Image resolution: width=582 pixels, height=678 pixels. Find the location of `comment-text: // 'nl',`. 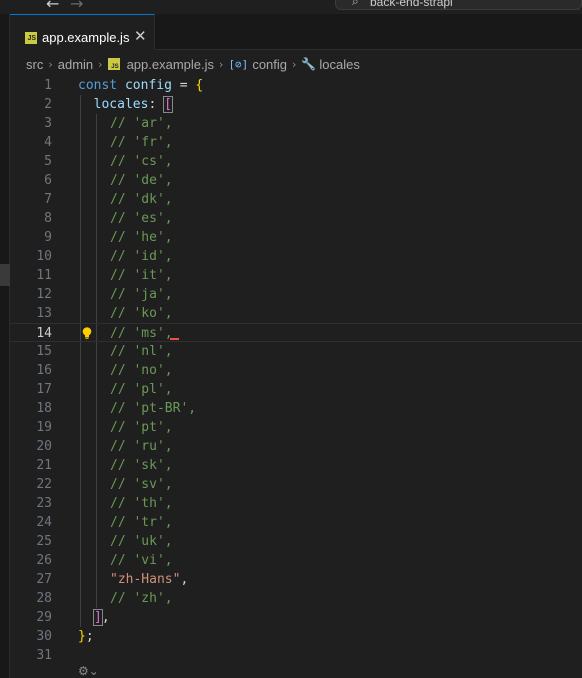

comment-text: // 'nl', is located at coordinates (141, 351).